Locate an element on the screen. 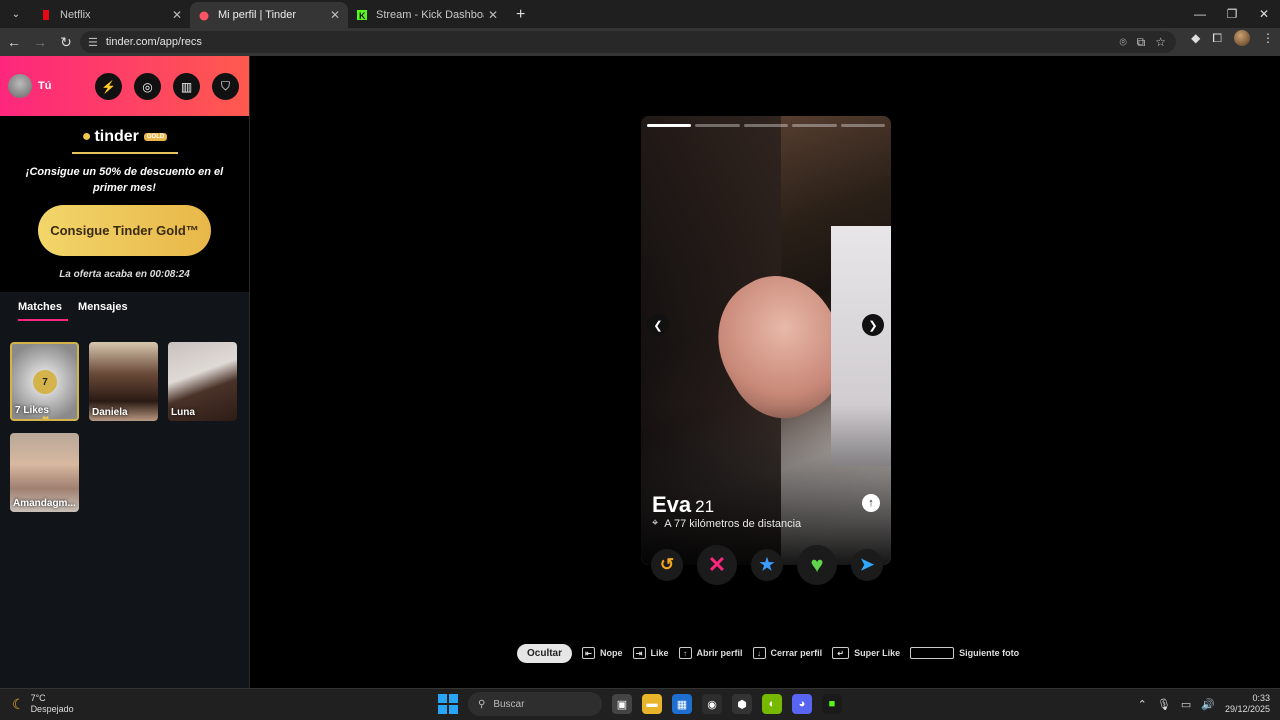  discord-icon: ◕ is located at coordinates (802, 704).